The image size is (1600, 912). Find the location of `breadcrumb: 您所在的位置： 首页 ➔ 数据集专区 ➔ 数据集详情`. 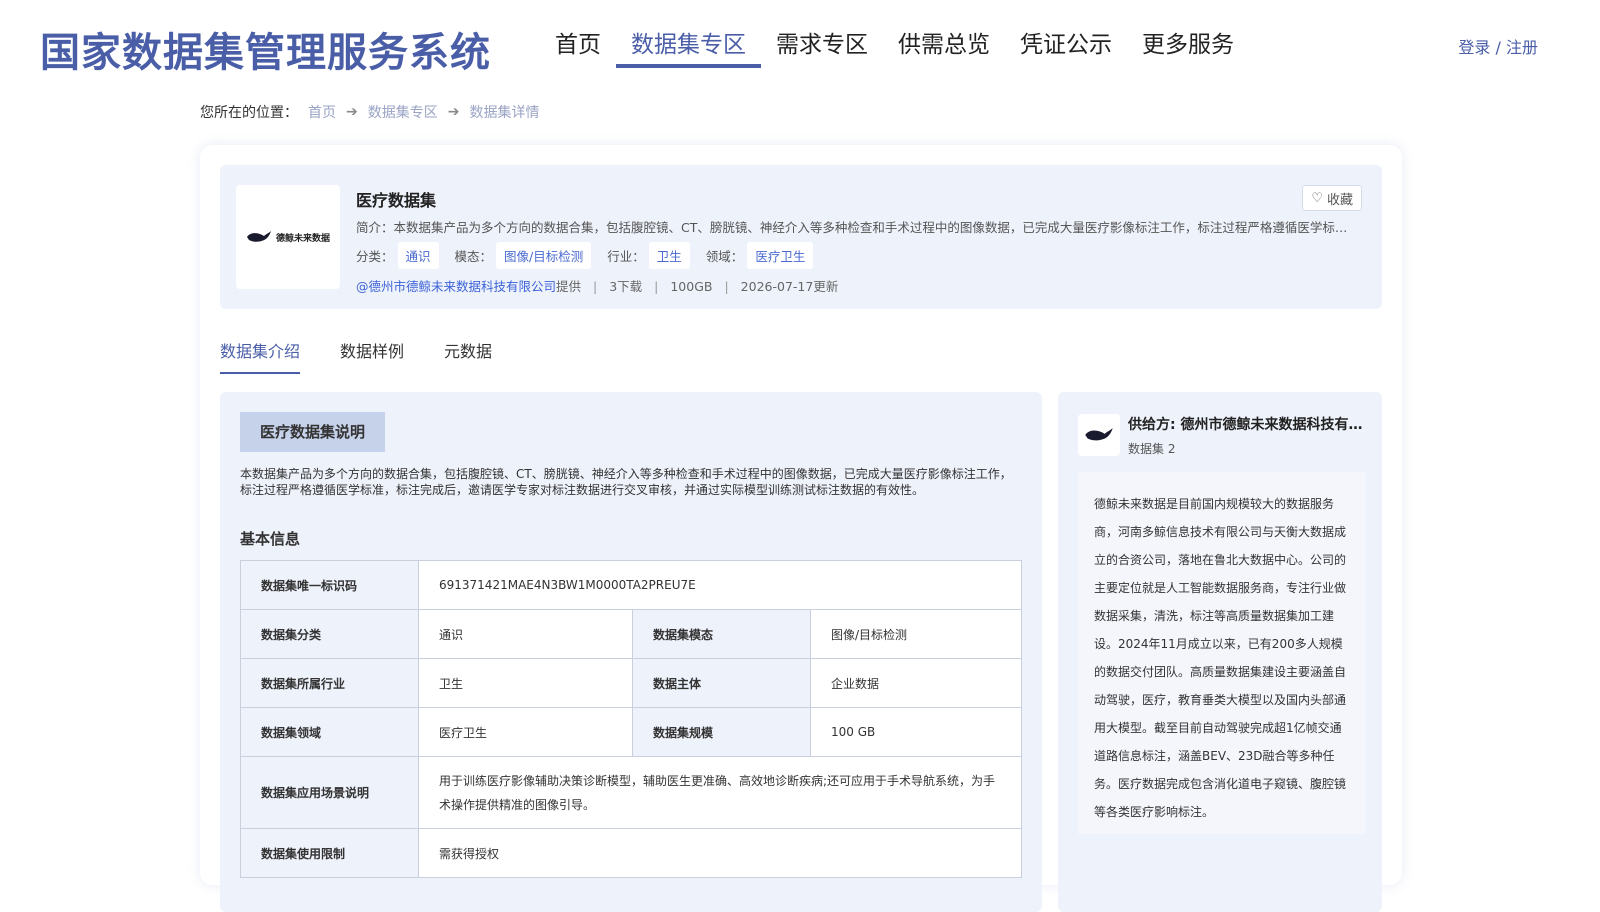

breadcrumb: 您所在的位置： 首页 ➔ 数据集专区 ➔ 数据集详情 is located at coordinates (369, 112).